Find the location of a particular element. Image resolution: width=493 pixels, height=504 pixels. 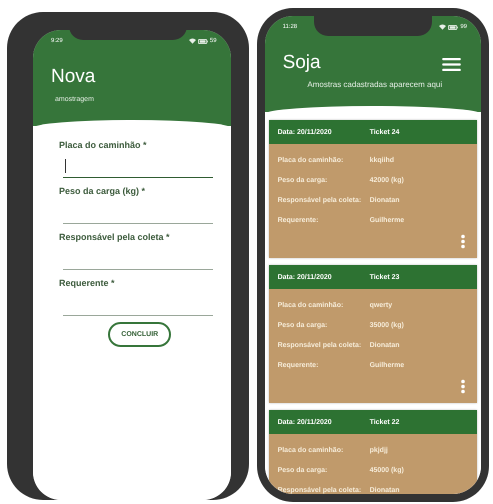

menu-icon is located at coordinates (451, 64).